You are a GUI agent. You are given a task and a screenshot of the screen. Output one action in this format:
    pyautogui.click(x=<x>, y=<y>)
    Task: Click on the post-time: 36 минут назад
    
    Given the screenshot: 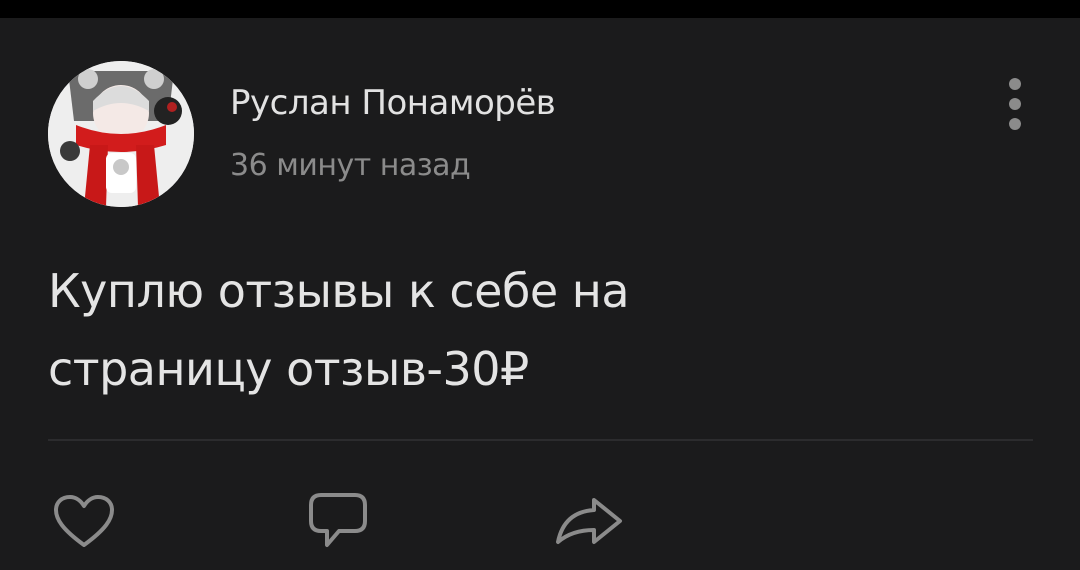 What is the action you would take?
    pyautogui.click(x=350, y=165)
    